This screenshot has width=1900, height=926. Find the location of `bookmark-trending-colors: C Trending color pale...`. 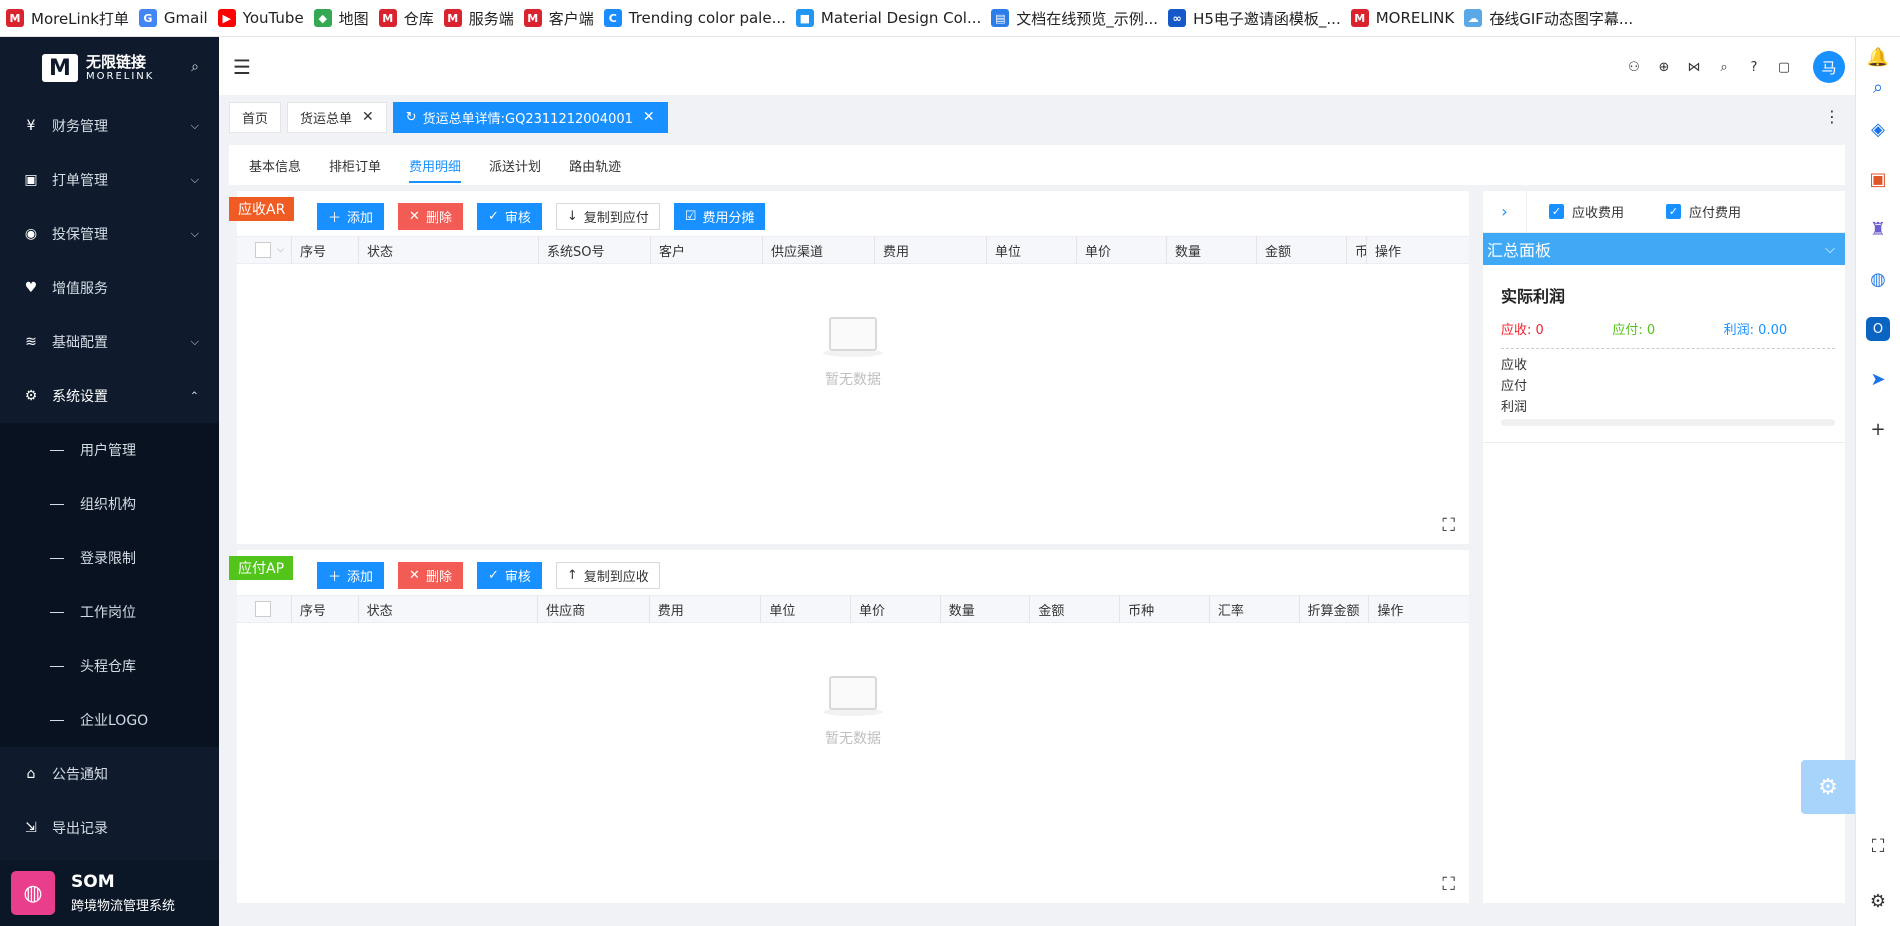

bookmark-trending-colors: C Trending color pale... is located at coordinates (699, 18).